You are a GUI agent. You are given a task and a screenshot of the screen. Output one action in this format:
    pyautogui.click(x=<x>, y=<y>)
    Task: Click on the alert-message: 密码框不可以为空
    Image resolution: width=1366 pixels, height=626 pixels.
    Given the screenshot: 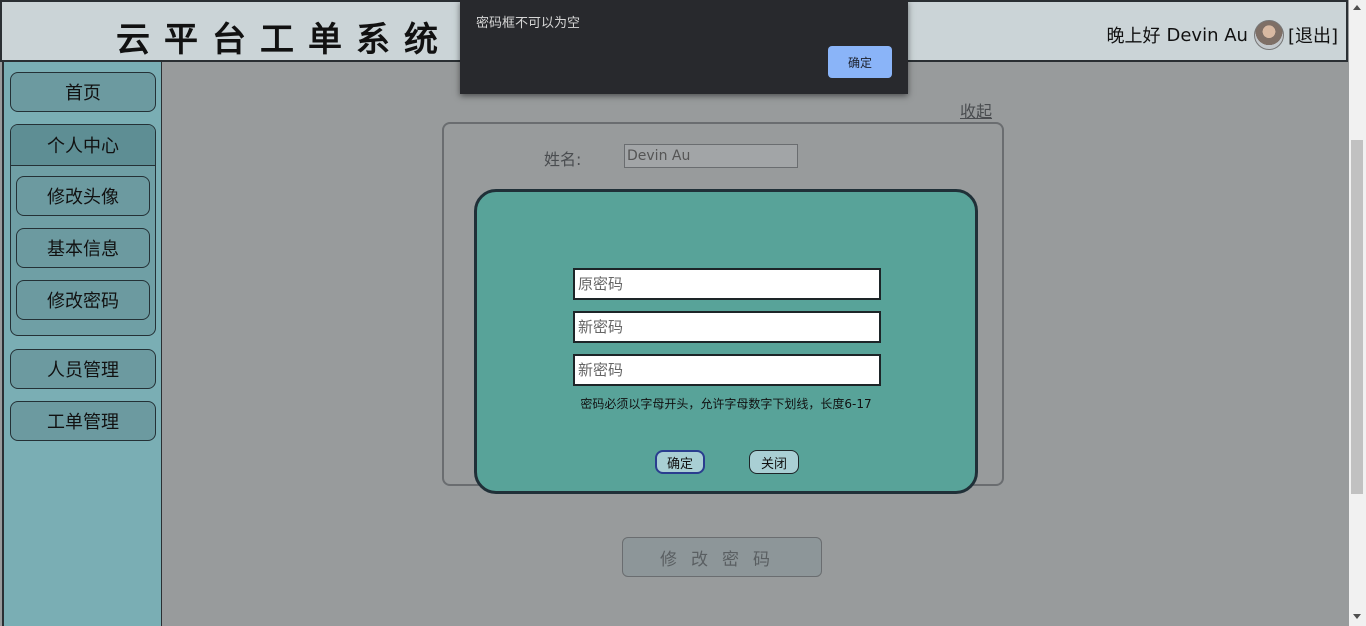 What is the action you would take?
    pyautogui.click(x=528, y=23)
    